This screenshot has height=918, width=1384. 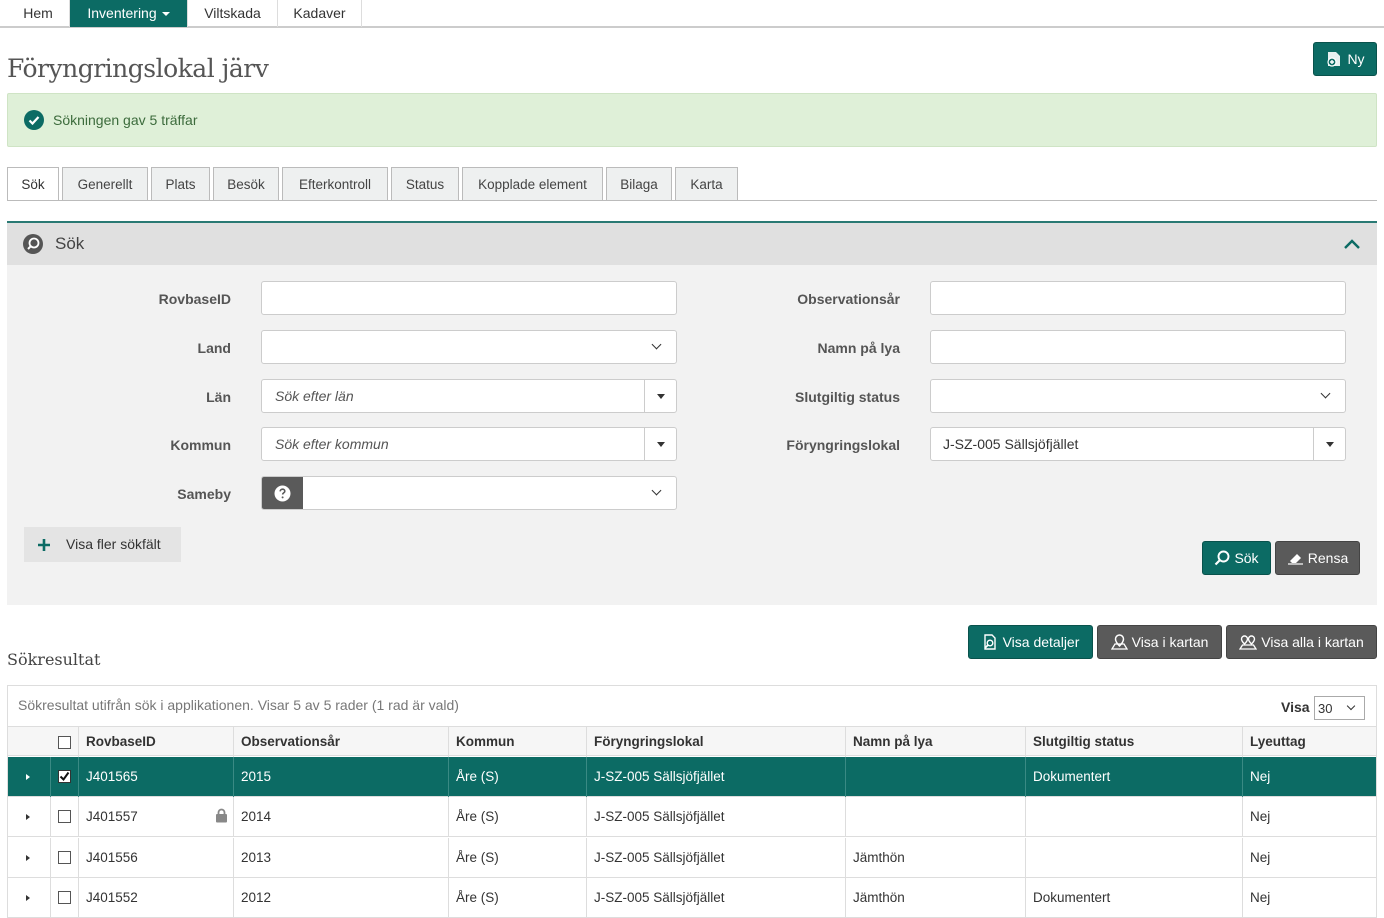 I want to click on show-on-map-button: Visa i kartan, so click(x=1159, y=642).